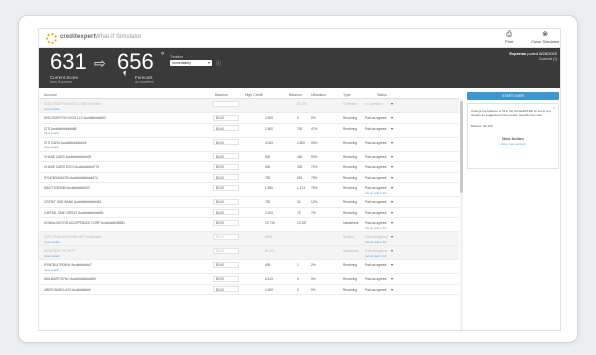  Describe the element at coordinates (302, 223) in the screenshot. I see `current-balance: 12,287` at that location.